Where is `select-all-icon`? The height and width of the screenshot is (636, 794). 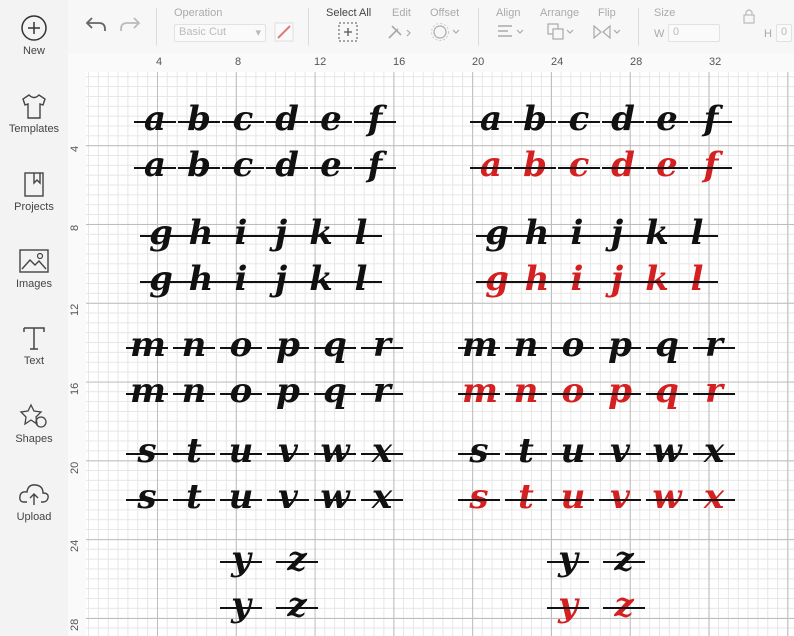
select-all-icon is located at coordinates (348, 32).